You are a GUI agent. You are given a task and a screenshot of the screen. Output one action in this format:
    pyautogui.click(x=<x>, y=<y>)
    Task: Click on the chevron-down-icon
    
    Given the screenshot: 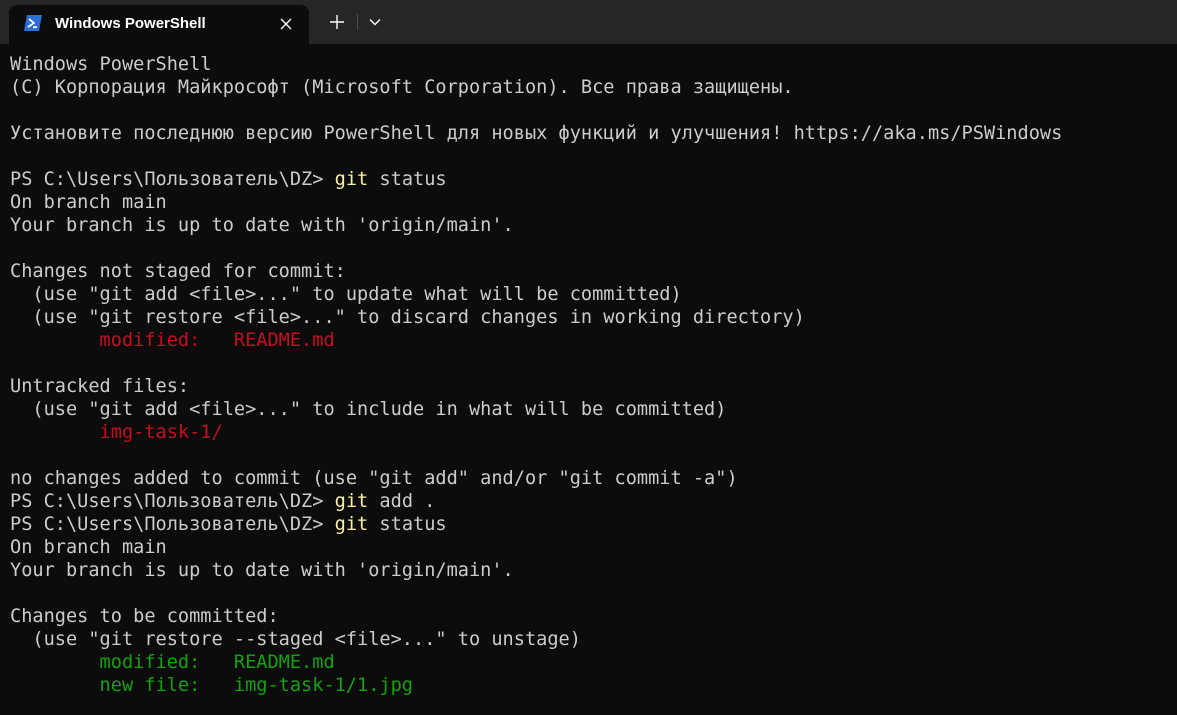 What is the action you would take?
    pyautogui.click(x=375, y=22)
    